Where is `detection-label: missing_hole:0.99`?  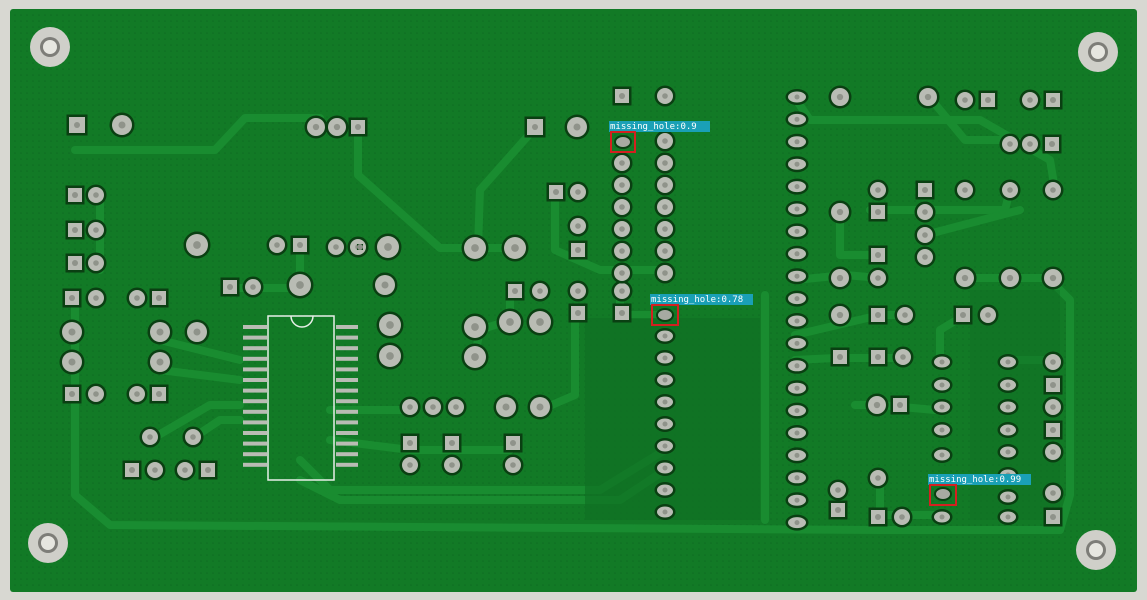 detection-label: missing_hole:0.99 is located at coordinates (975, 480).